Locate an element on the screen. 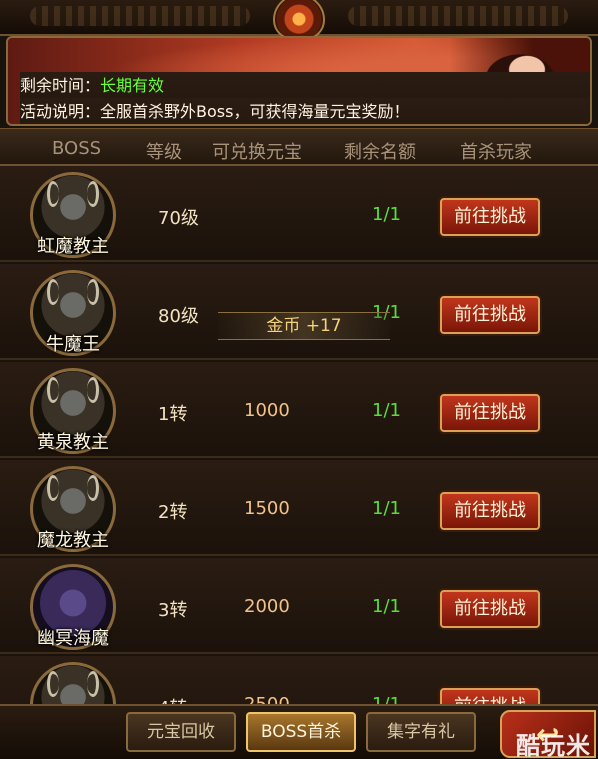 The width and height of the screenshot is (598, 759). remaining-time-value: 长期有效 is located at coordinates (132, 85).